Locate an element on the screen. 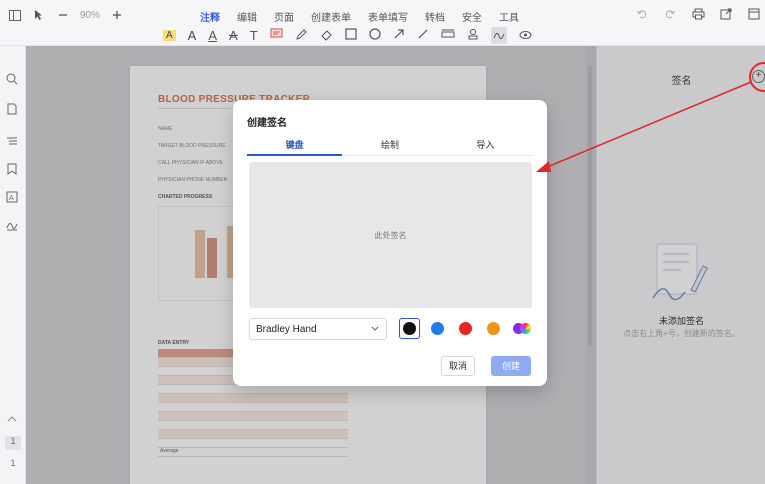 This screenshot has width=765, height=484. share-icon is located at coordinates (726, 14).